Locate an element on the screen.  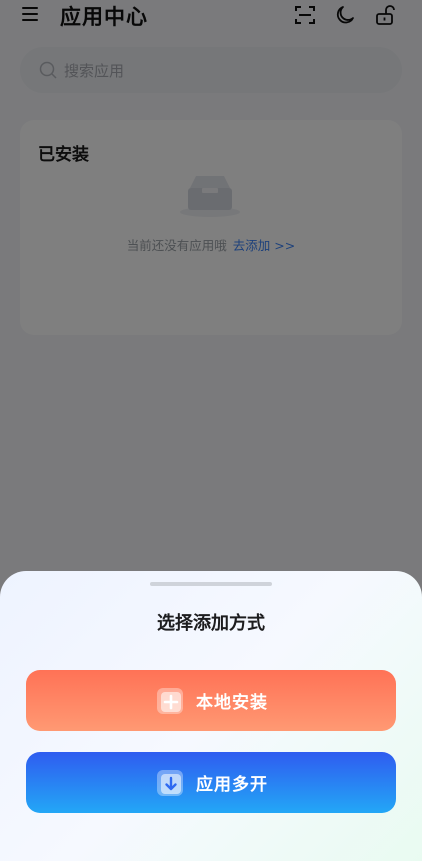
plus-icon is located at coordinates (170, 700).